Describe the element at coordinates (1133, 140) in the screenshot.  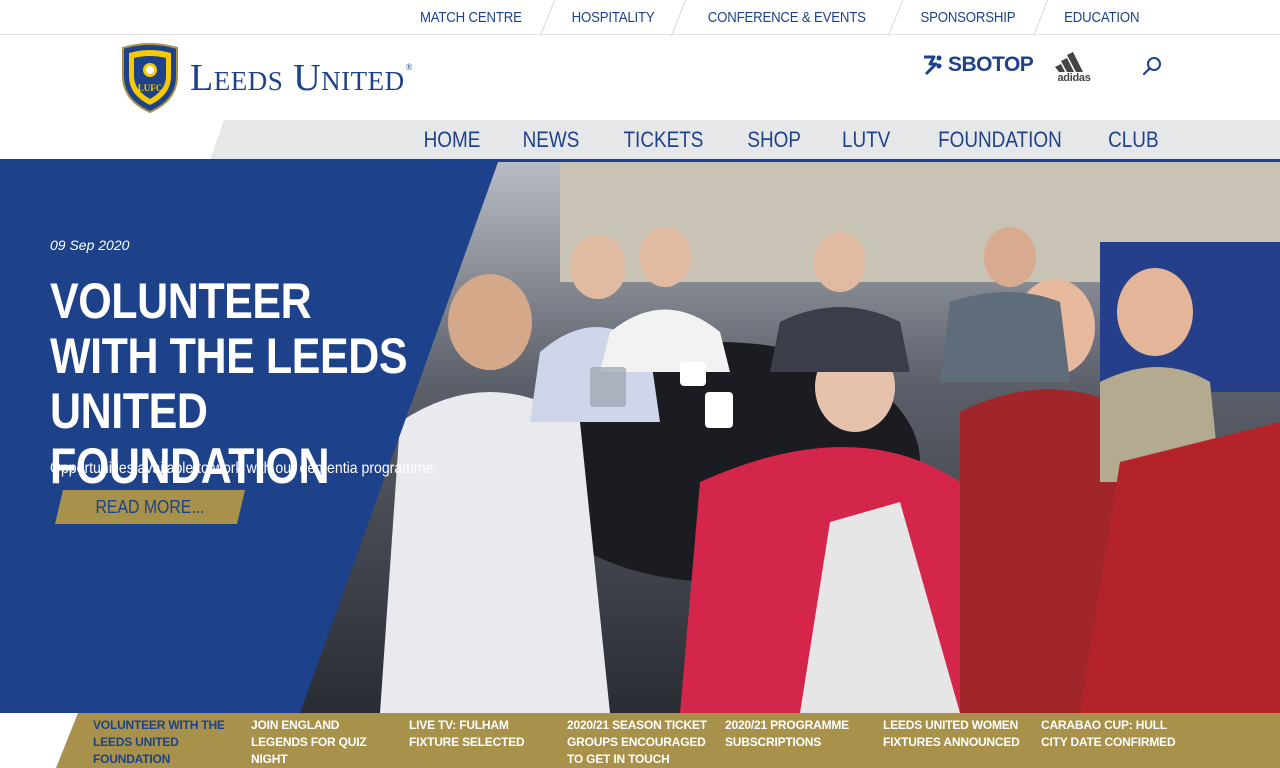
I see `nav-item-club: CLUB` at that location.